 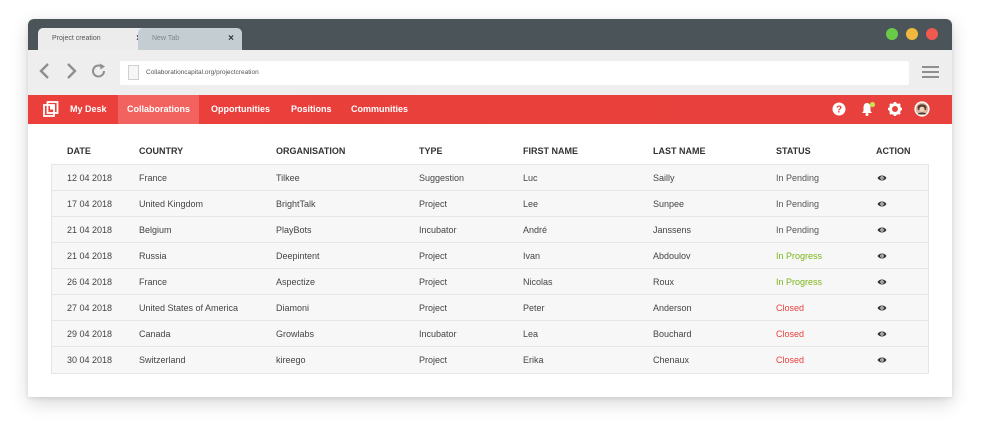 I want to click on cell-organisation: Aspectize, so click(x=296, y=282).